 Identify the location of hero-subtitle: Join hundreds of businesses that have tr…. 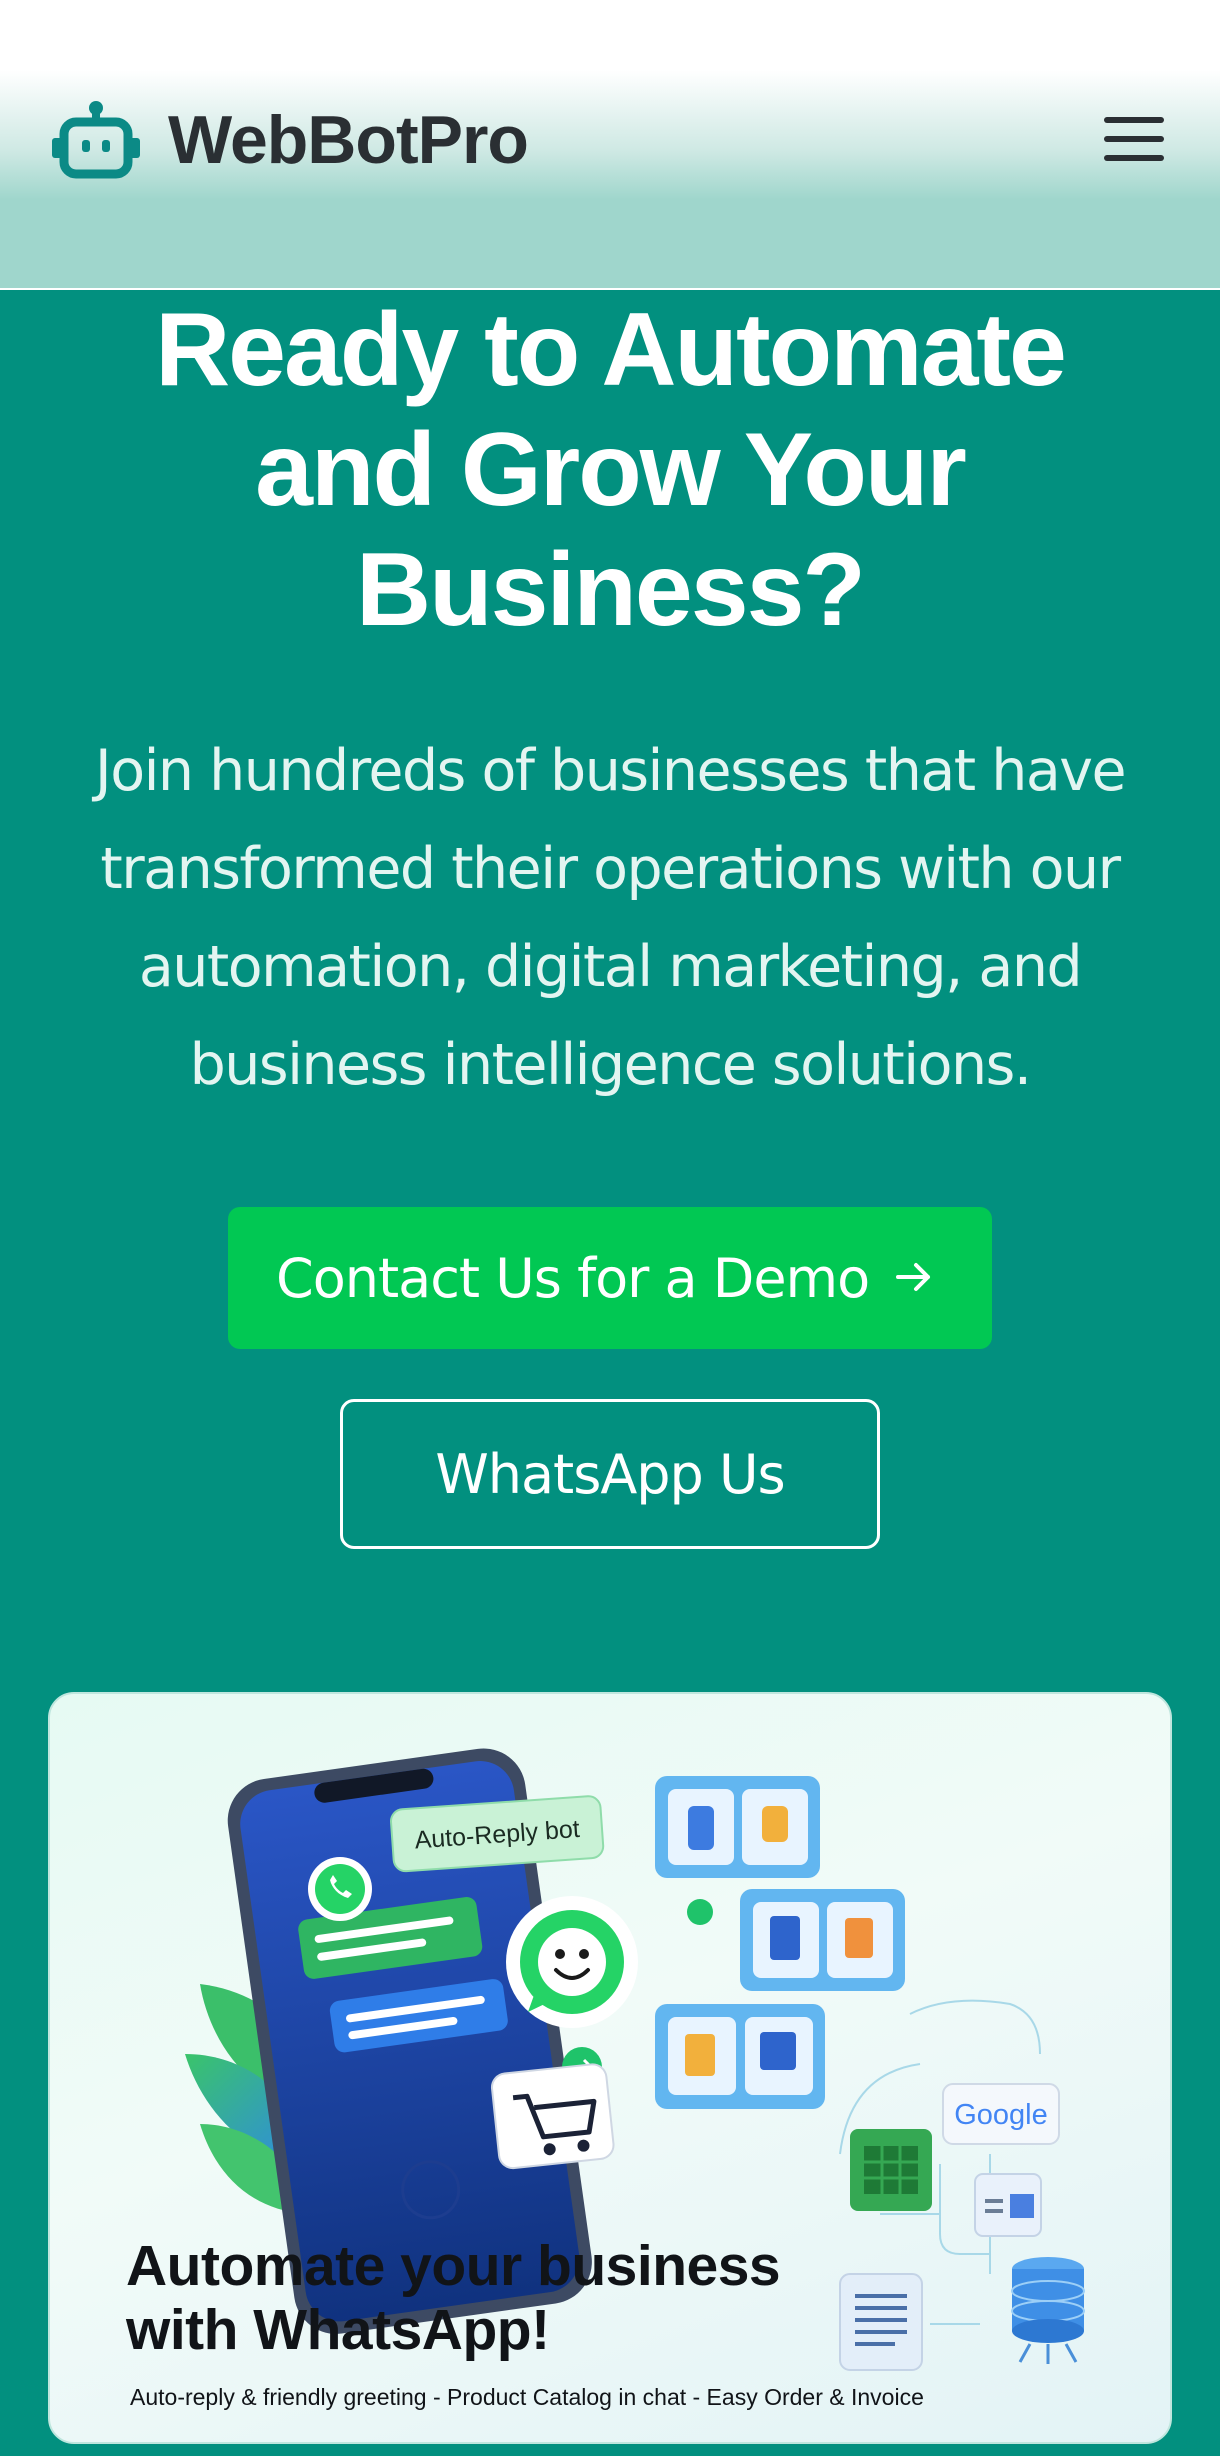
(610, 918).